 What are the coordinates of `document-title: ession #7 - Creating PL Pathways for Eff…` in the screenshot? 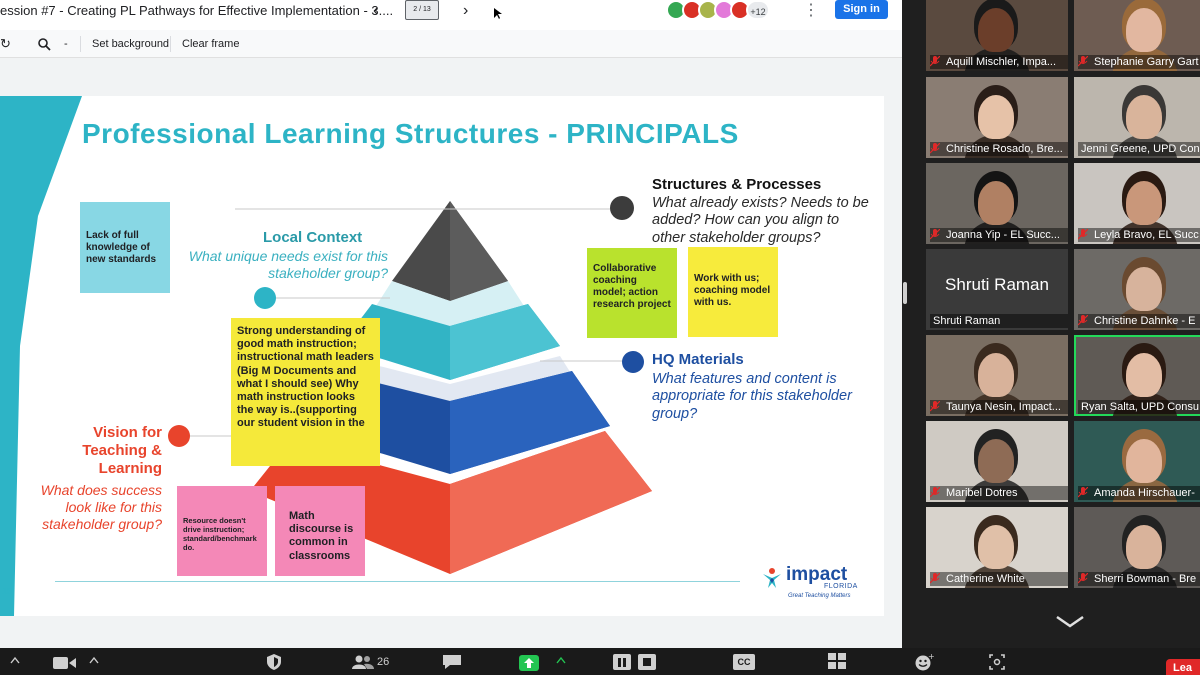 It's located at (196, 10).